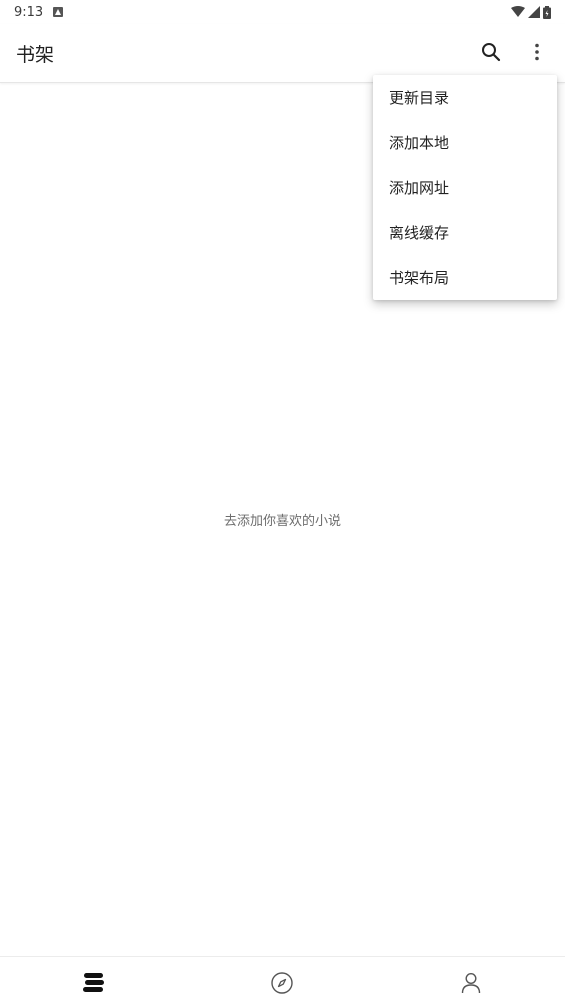 Image resolution: width=565 pixels, height=1004 pixels. Describe the element at coordinates (58, 12) in the screenshot. I see `a-notification-icon` at that location.